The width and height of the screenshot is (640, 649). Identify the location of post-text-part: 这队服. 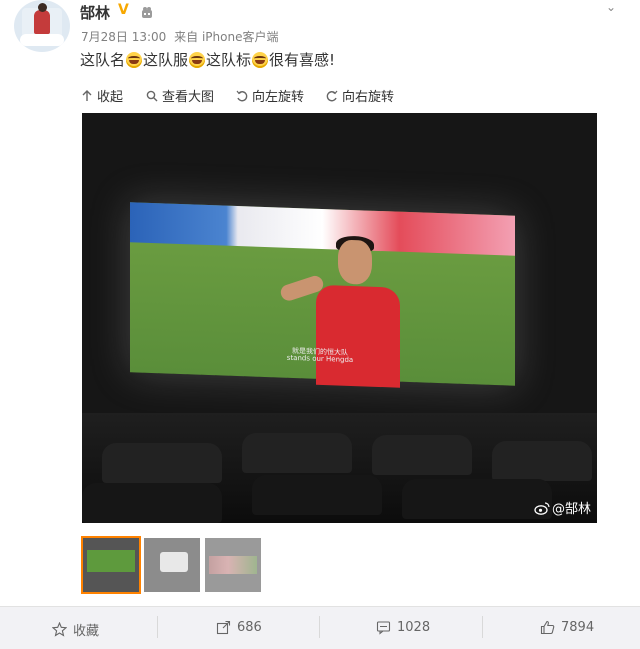
(166, 60).